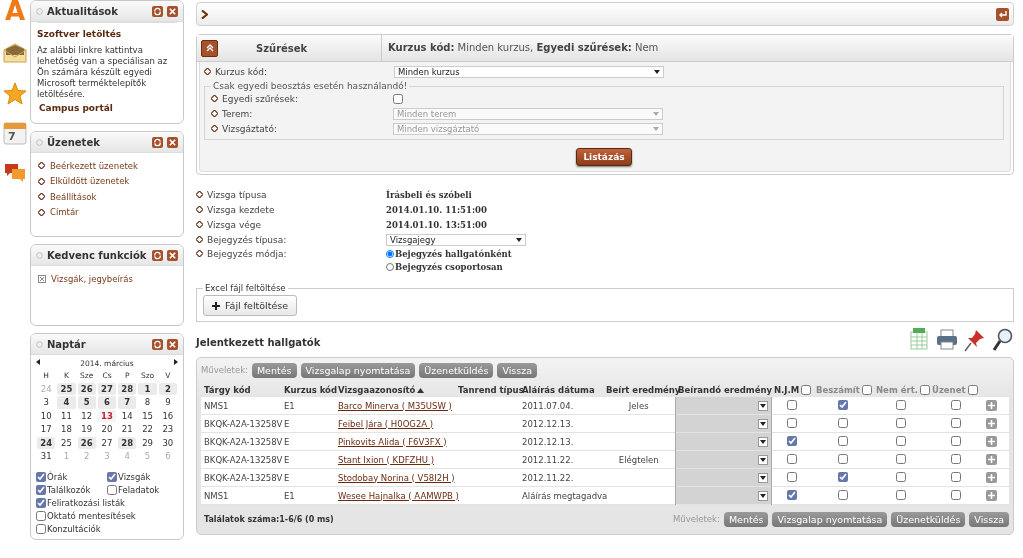  What do you see at coordinates (46, 429) in the screenshot?
I see `calendar-day: 17` at bounding box center [46, 429].